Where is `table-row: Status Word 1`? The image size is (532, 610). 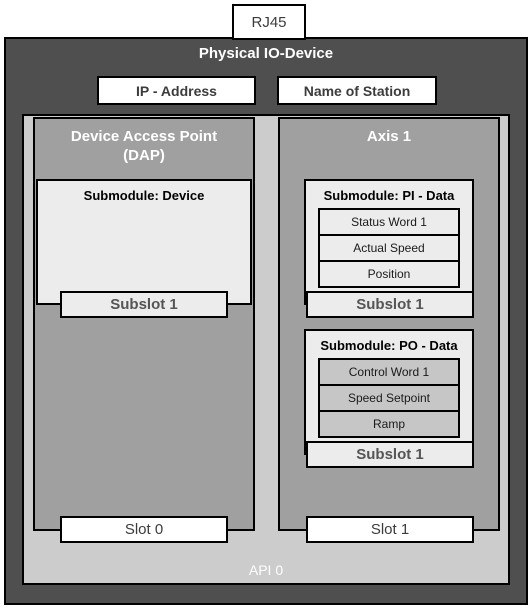
table-row: Status Word 1 is located at coordinates (389, 223).